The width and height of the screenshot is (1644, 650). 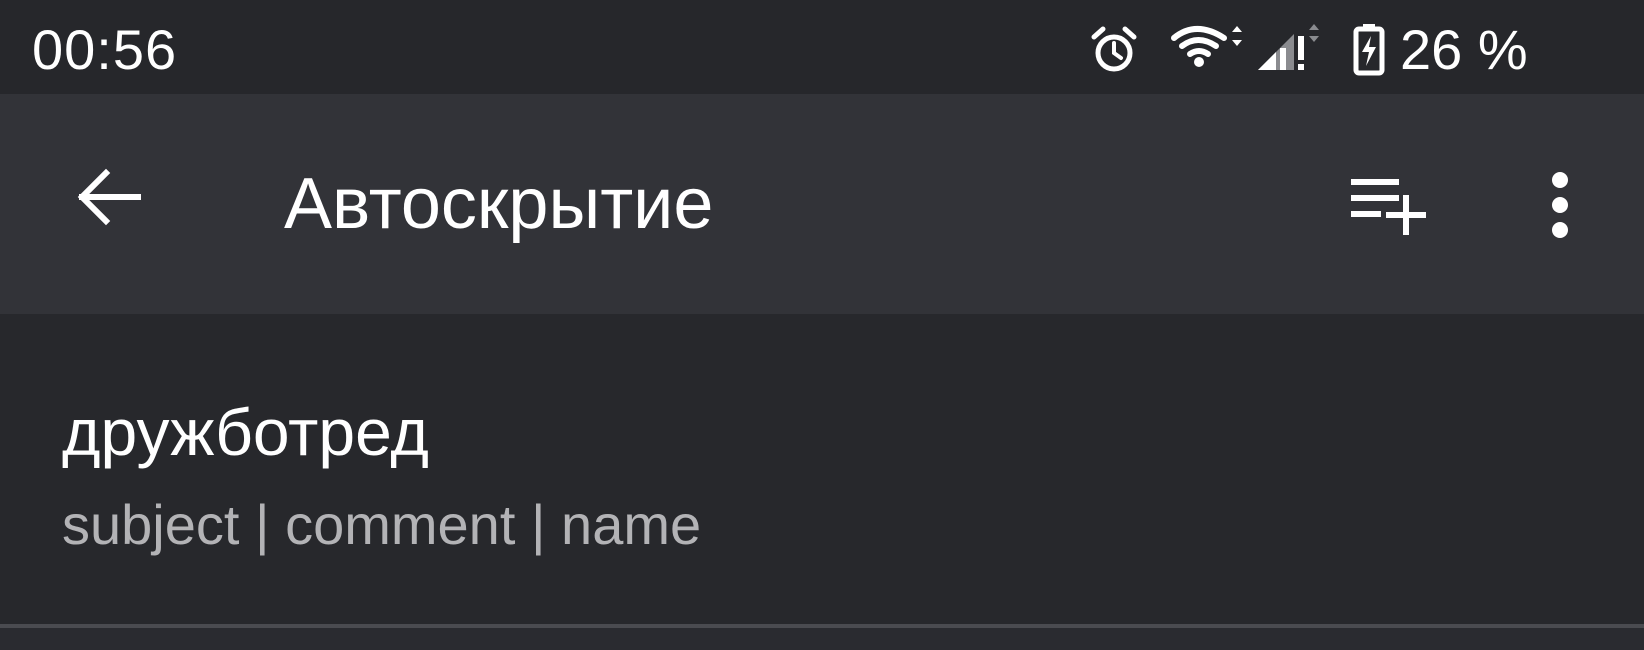 I want to click on alarm-icon, so click(x=1114, y=49).